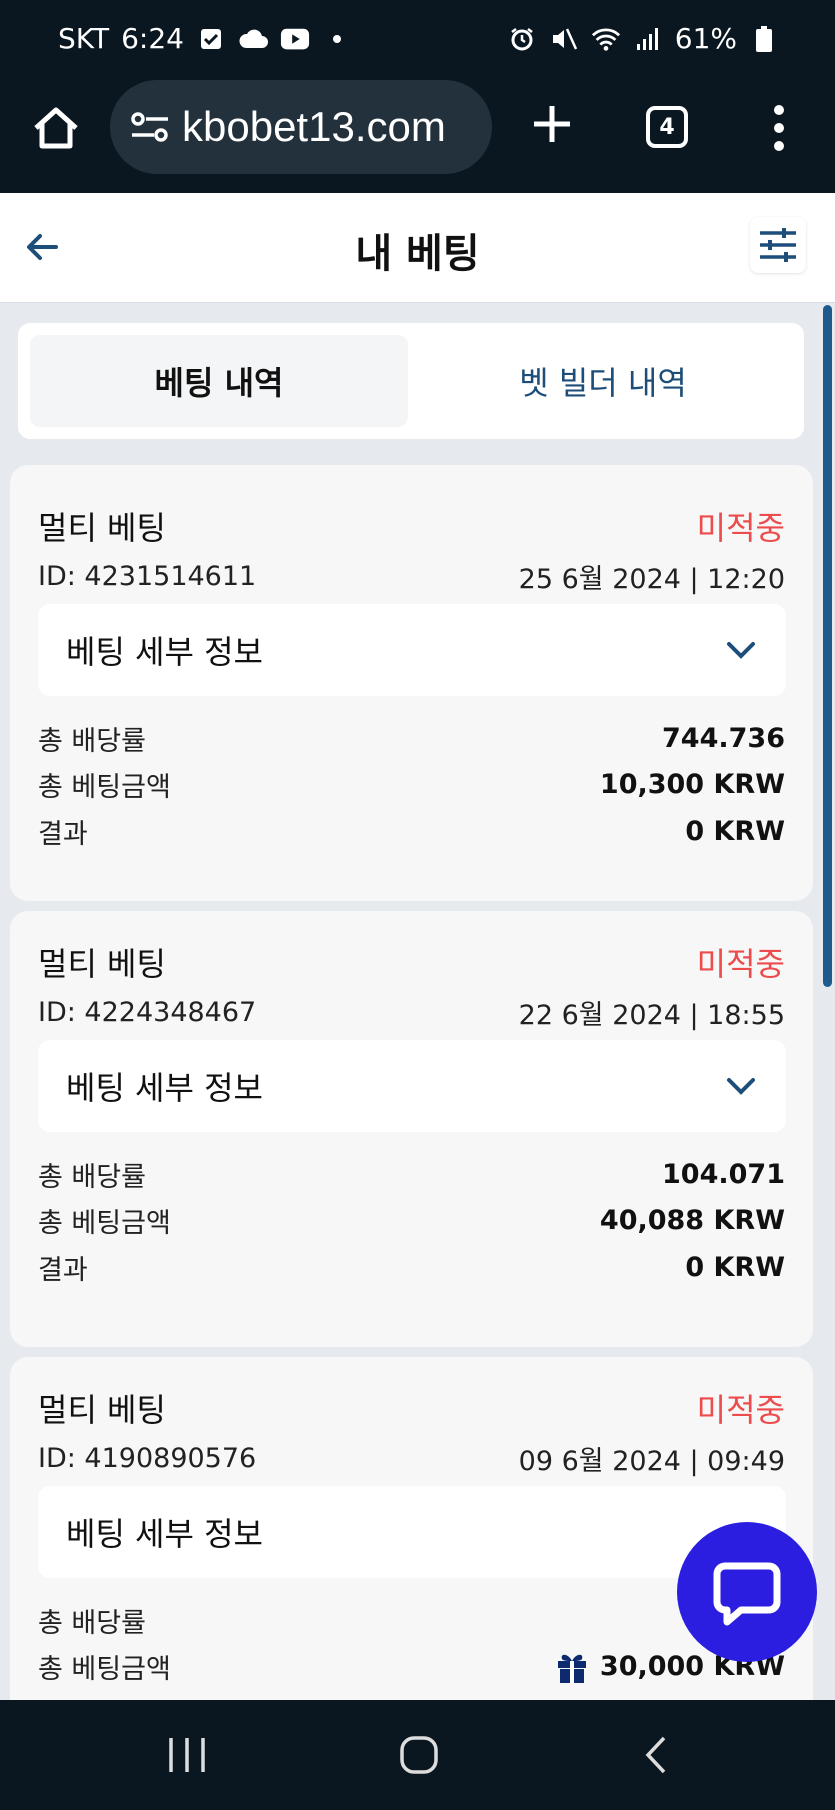  I want to click on recent-apps-button, so click(187, 1755).